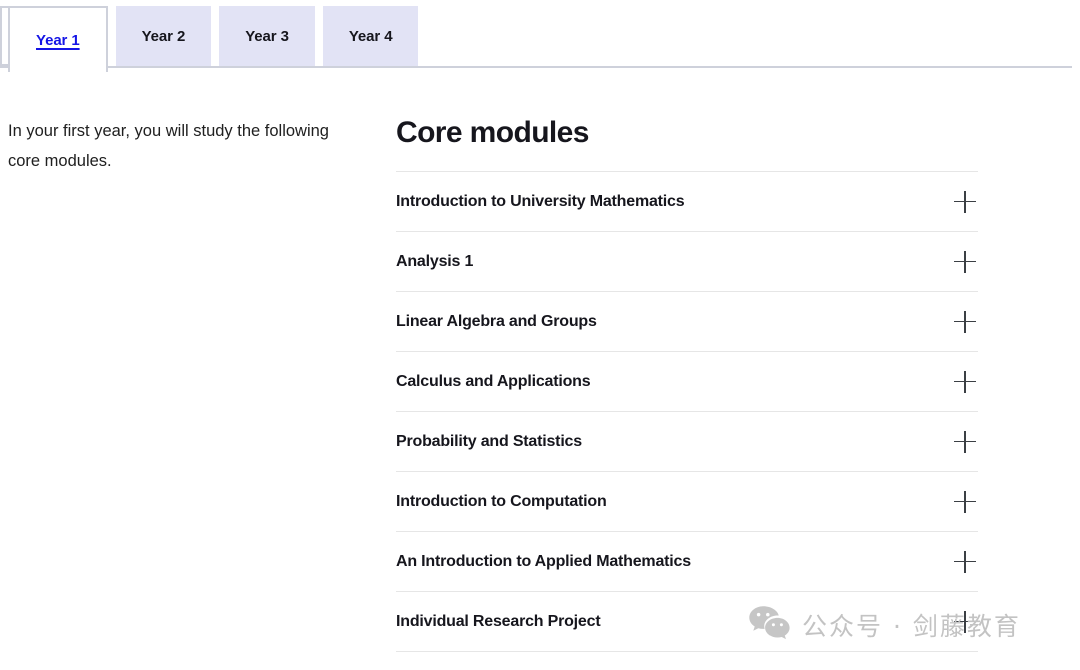  What do you see at coordinates (540, 36) in the screenshot?
I see `year-tabs: Year 1 Year 2 Year 3 Year 4` at bounding box center [540, 36].